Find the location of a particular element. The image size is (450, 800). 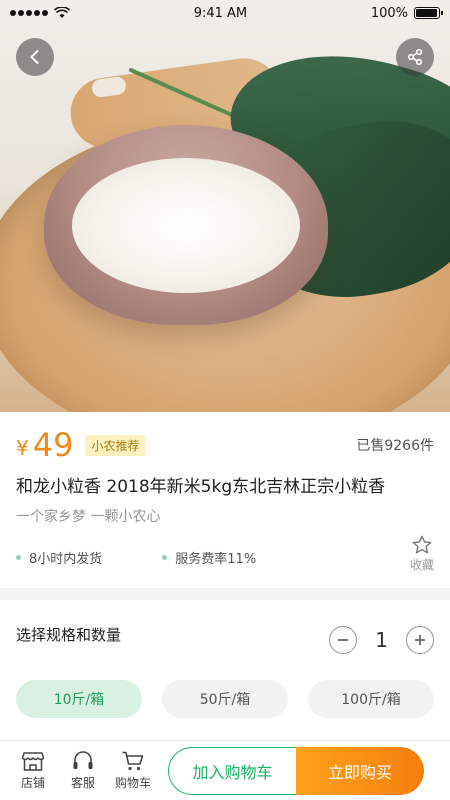

cart-icon is located at coordinates (133, 761).